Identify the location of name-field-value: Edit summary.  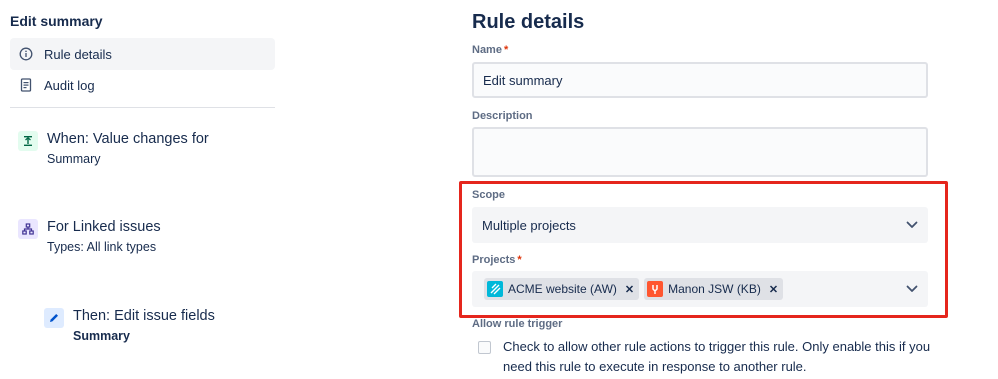
(523, 80).